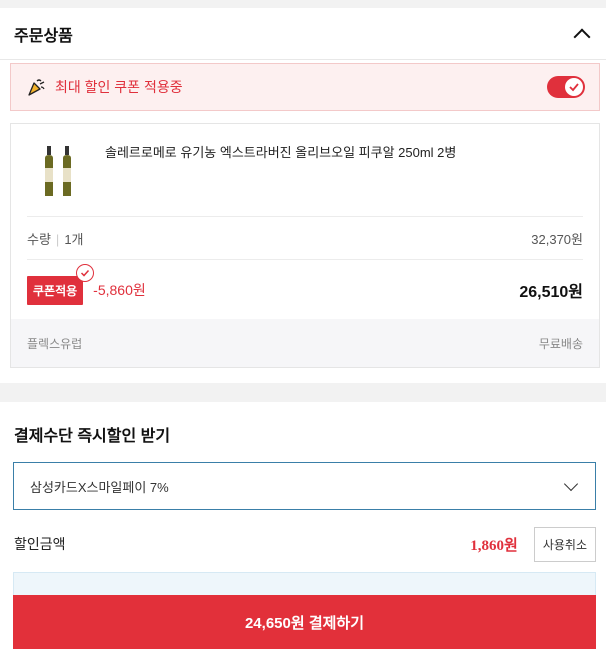 This screenshot has height=653, width=606. Describe the element at coordinates (55, 290) in the screenshot. I see `coupon-applied-badge: 쿠폰적용` at that location.